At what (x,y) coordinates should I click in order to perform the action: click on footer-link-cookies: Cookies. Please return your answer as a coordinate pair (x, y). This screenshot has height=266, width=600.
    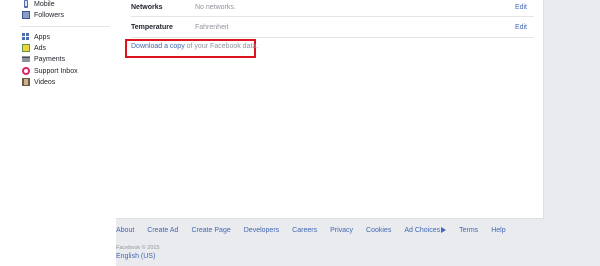
    Looking at the image, I should click on (378, 230).